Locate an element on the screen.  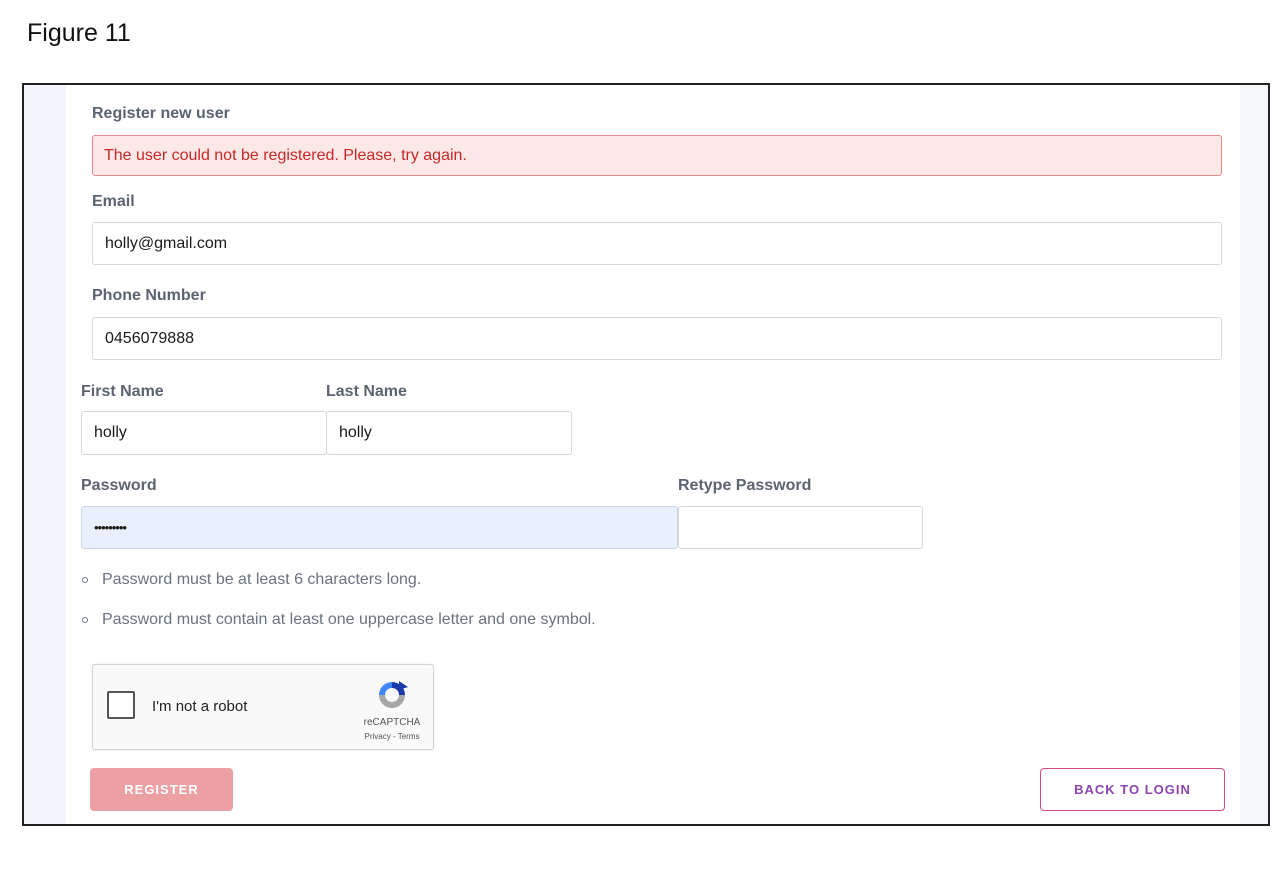
recaptcha-logo-icon is located at coordinates (393, 694).